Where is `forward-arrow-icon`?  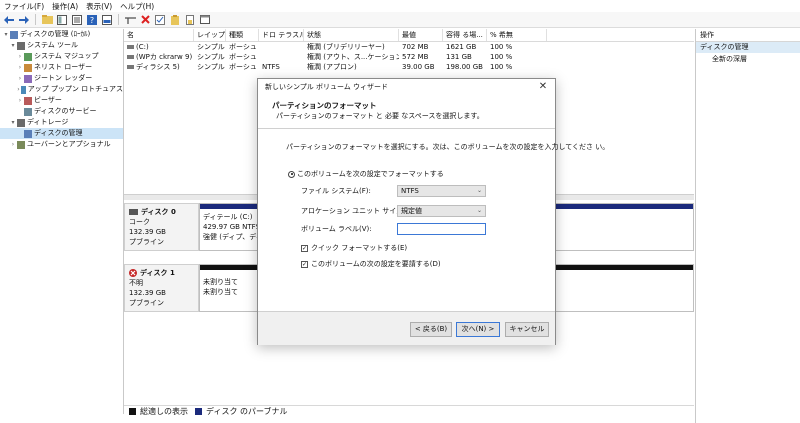
forward-arrow-icon is located at coordinates (24, 20).